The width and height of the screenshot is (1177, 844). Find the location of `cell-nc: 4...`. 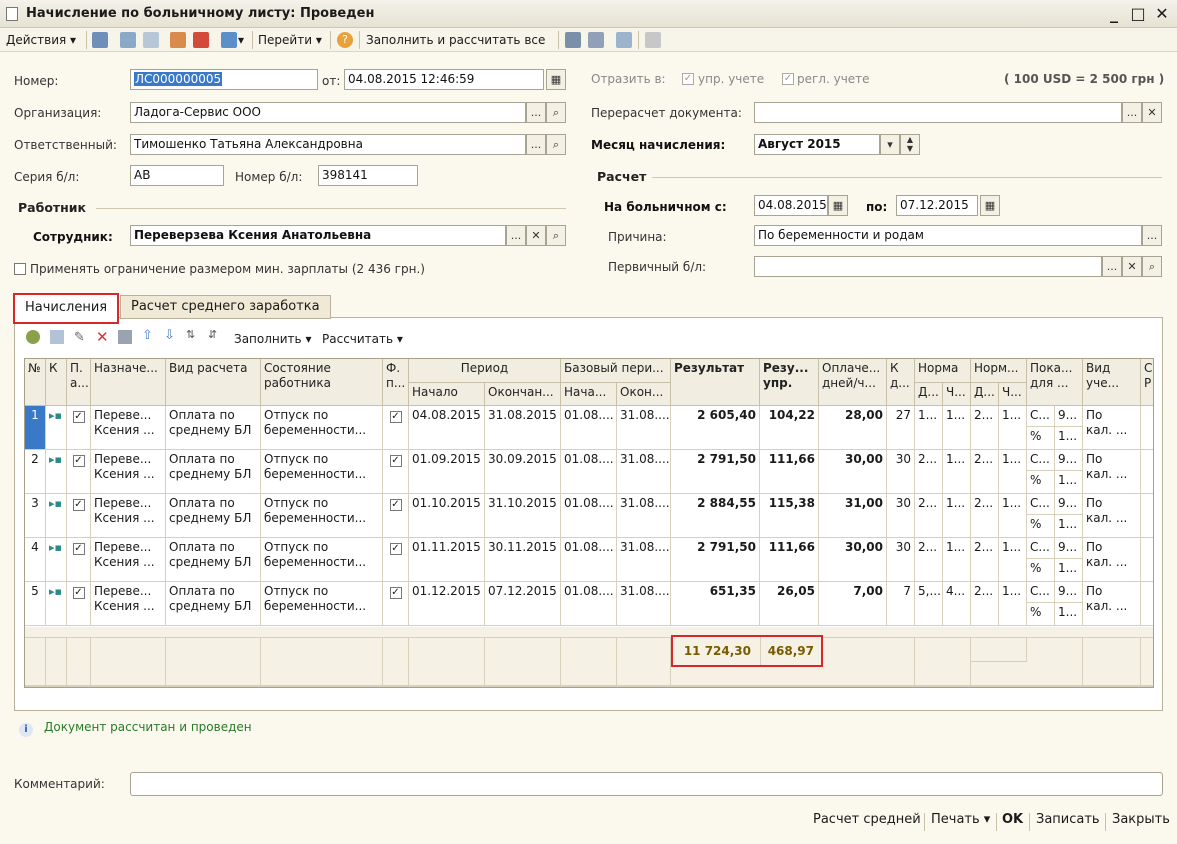

cell-nc: 4... is located at coordinates (957, 604).